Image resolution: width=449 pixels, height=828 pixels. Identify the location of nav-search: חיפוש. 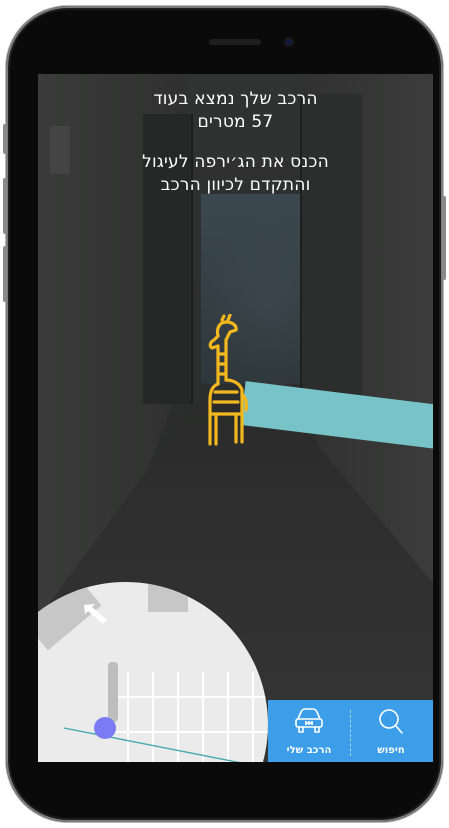
(391, 731).